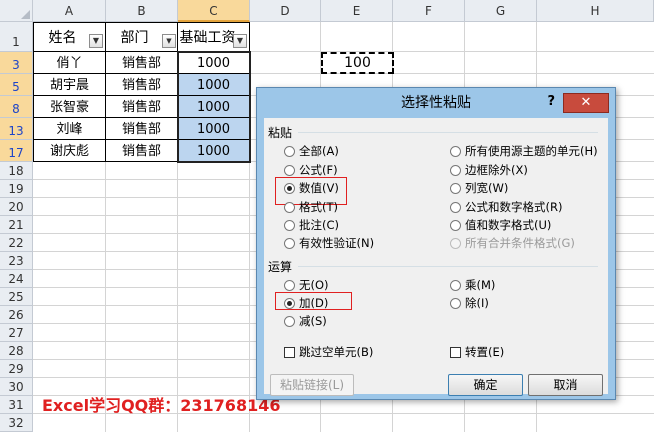 This screenshot has height=432, width=654. What do you see at coordinates (357, 11) in the screenshot?
I see `column-header-e: E` at bounding box center [357, 11].